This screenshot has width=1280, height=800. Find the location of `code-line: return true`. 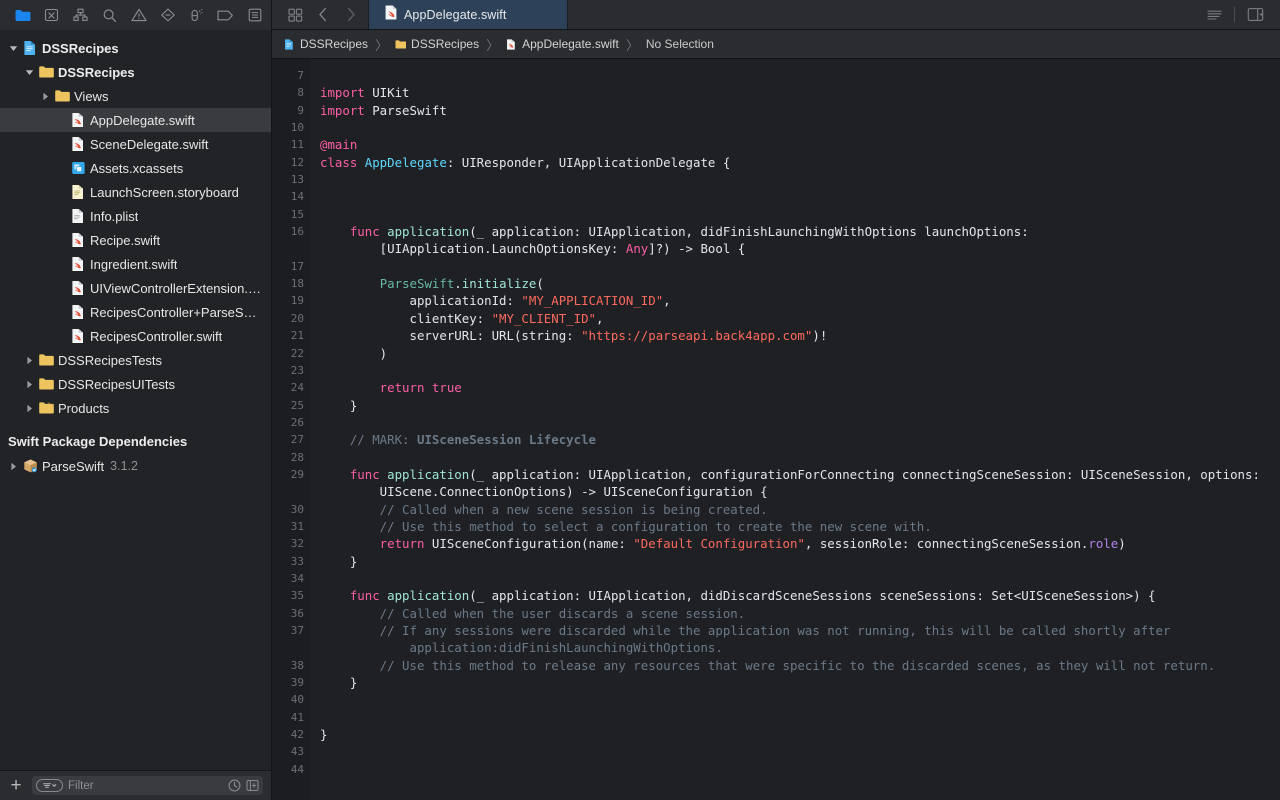

code-line: return true is located at coordinates (800, 387).